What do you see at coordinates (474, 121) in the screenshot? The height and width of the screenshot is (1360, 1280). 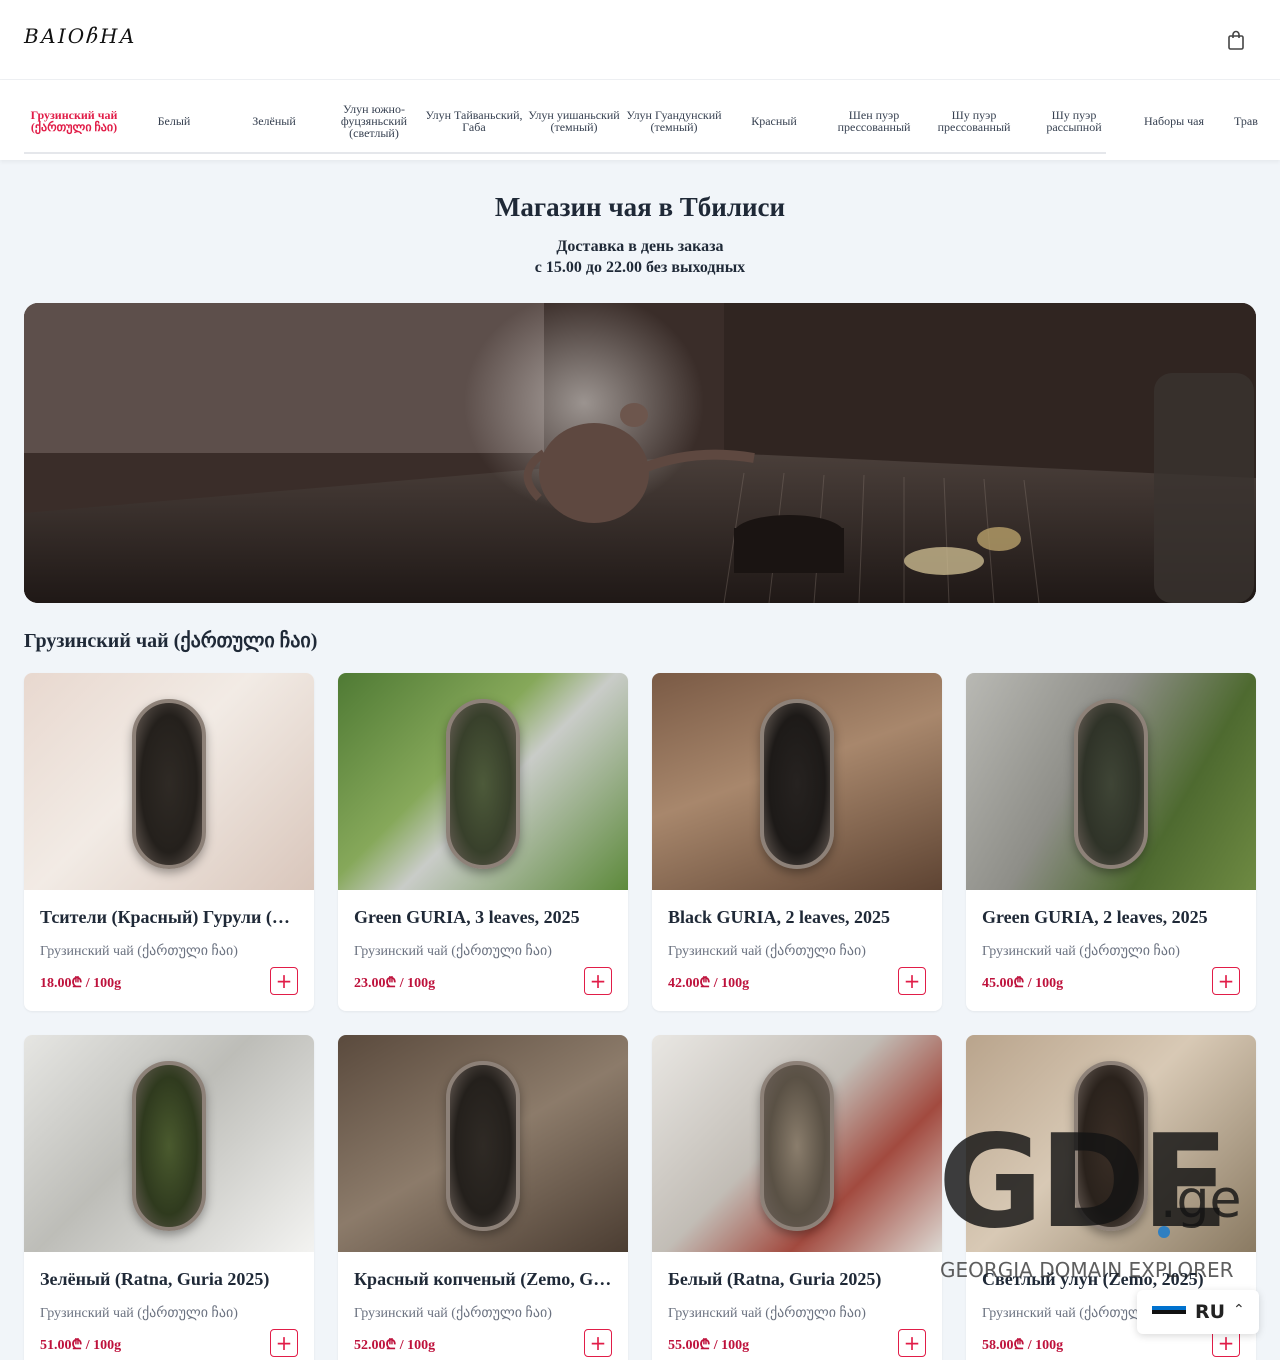 I see `category-tab-oolong-taiwan: Улун Тайваньский, Габа` at bounding box center [474, 121].